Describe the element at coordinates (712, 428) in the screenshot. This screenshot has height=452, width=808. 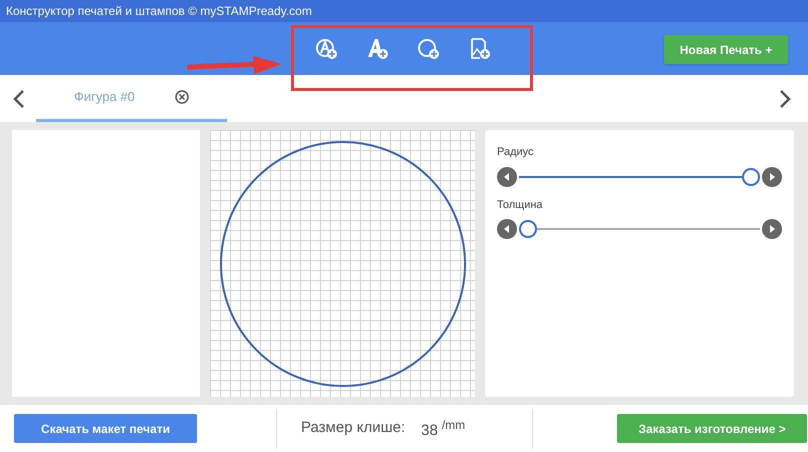
I see `order-button: Заказать изготовление >` at that location.